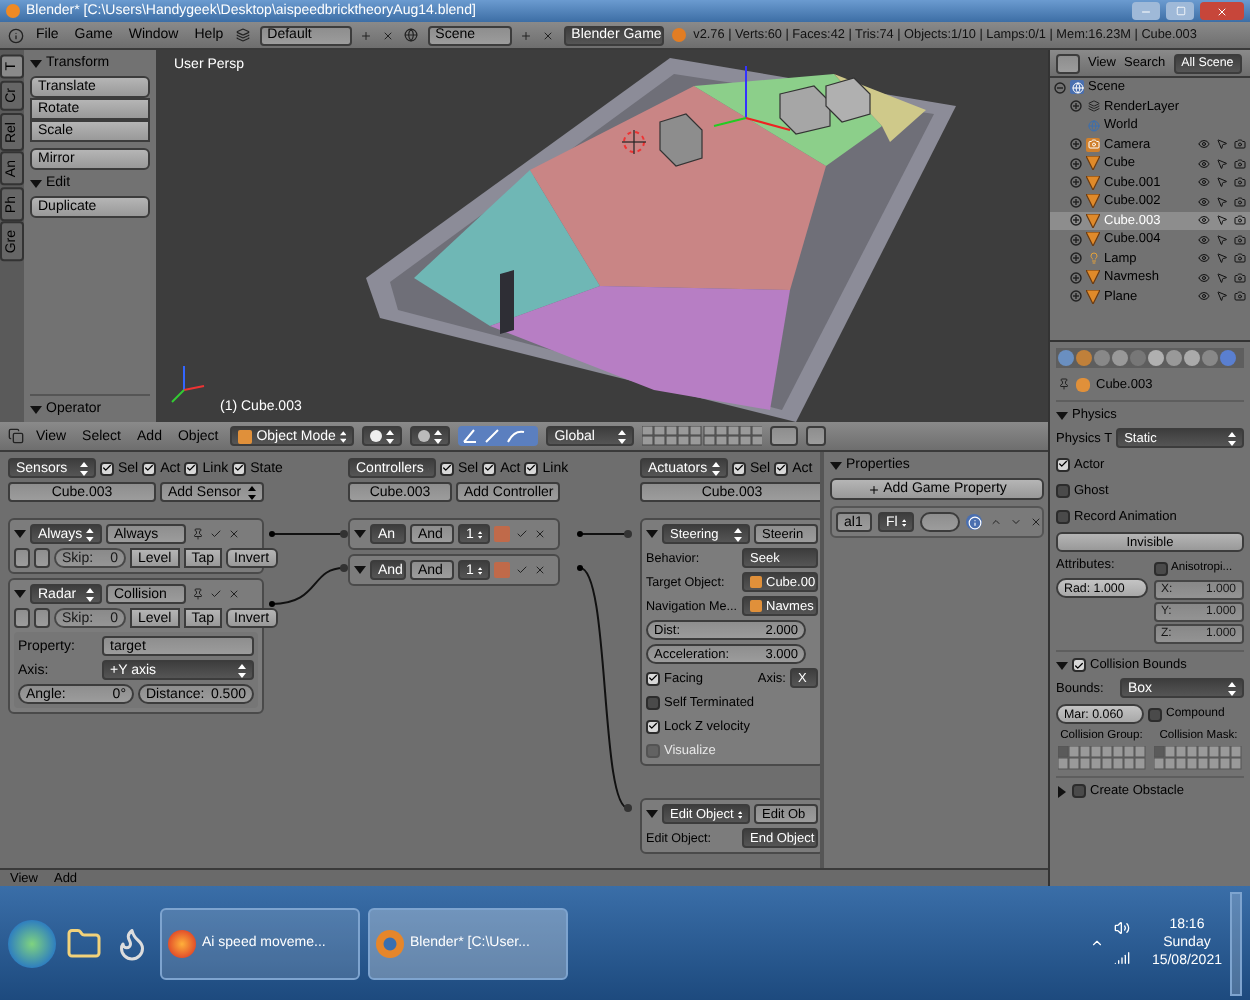 The width and height of the screenshot is (1250, 1000). Describe the element at coordinates (1015, 522) in the screenshot. I see `move-down-icon` at that location.